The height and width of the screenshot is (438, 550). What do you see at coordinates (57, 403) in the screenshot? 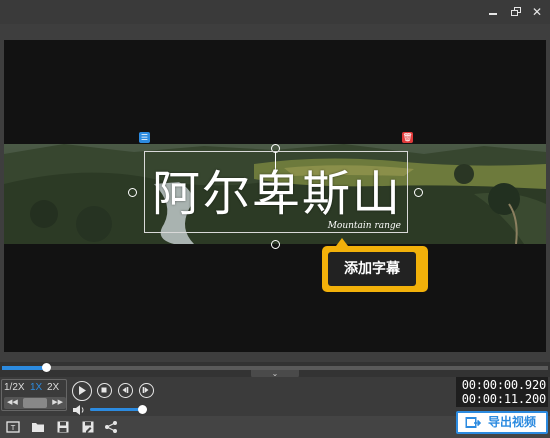
I see `fast-forward-icon: ▶▶` at bounding box center [57, 403].